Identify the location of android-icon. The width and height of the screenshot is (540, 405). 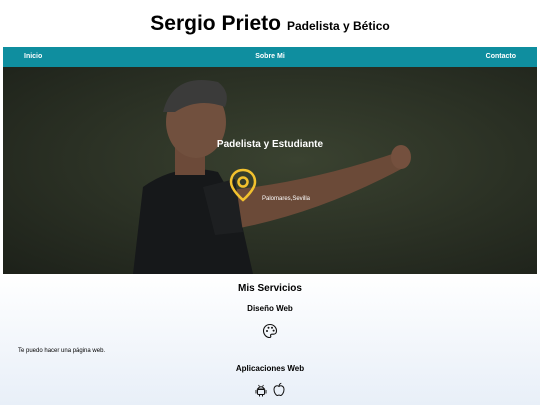
(261, 390).